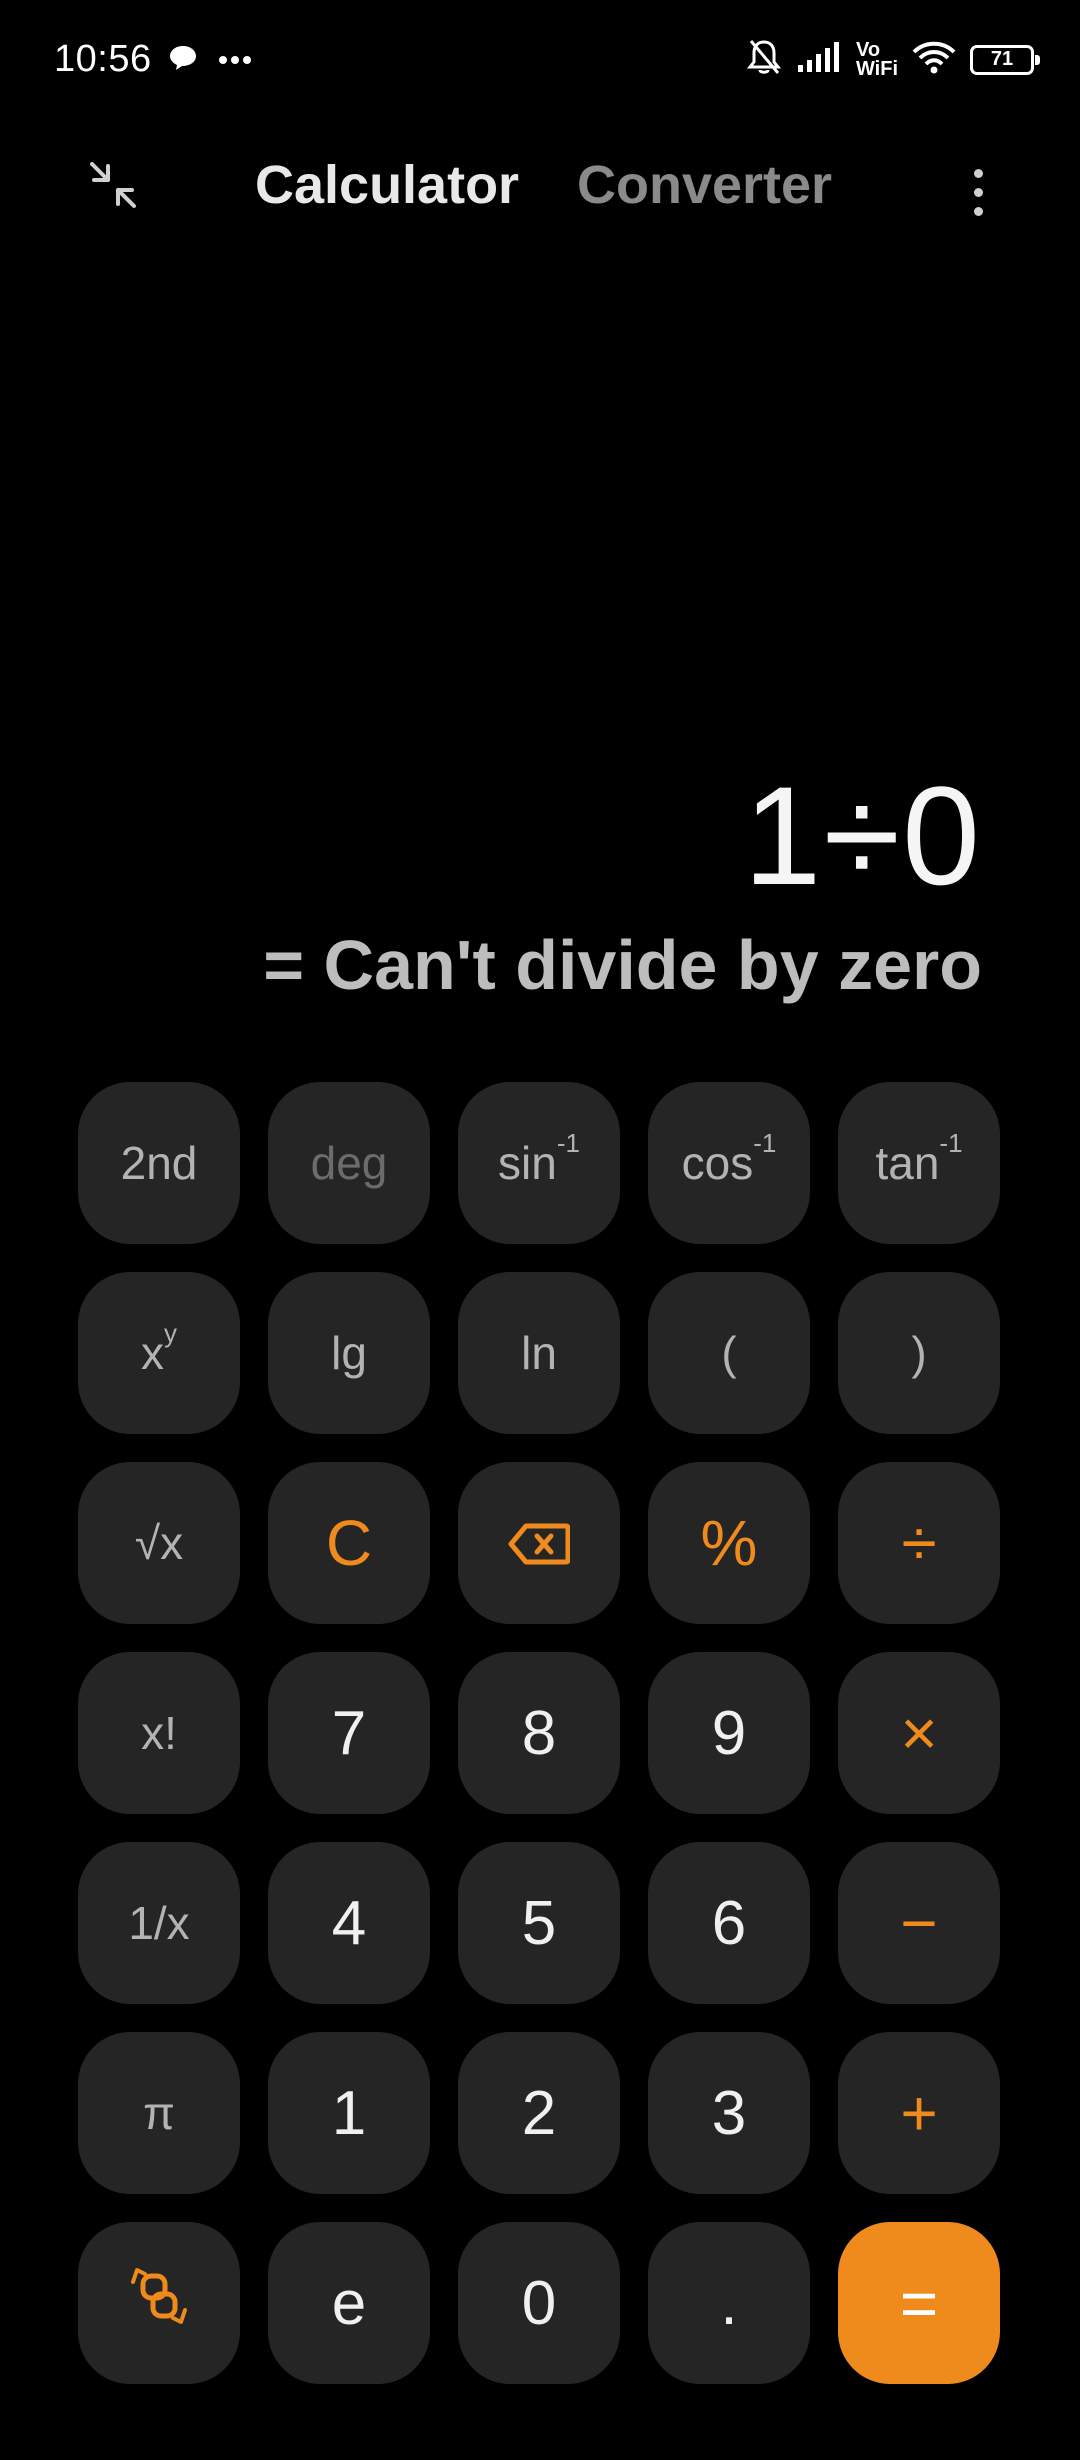  What do you see at coordinates (729, 1353) in the screenshot?
I see `open-paren-key: (` at bounding box center [729, 1353].